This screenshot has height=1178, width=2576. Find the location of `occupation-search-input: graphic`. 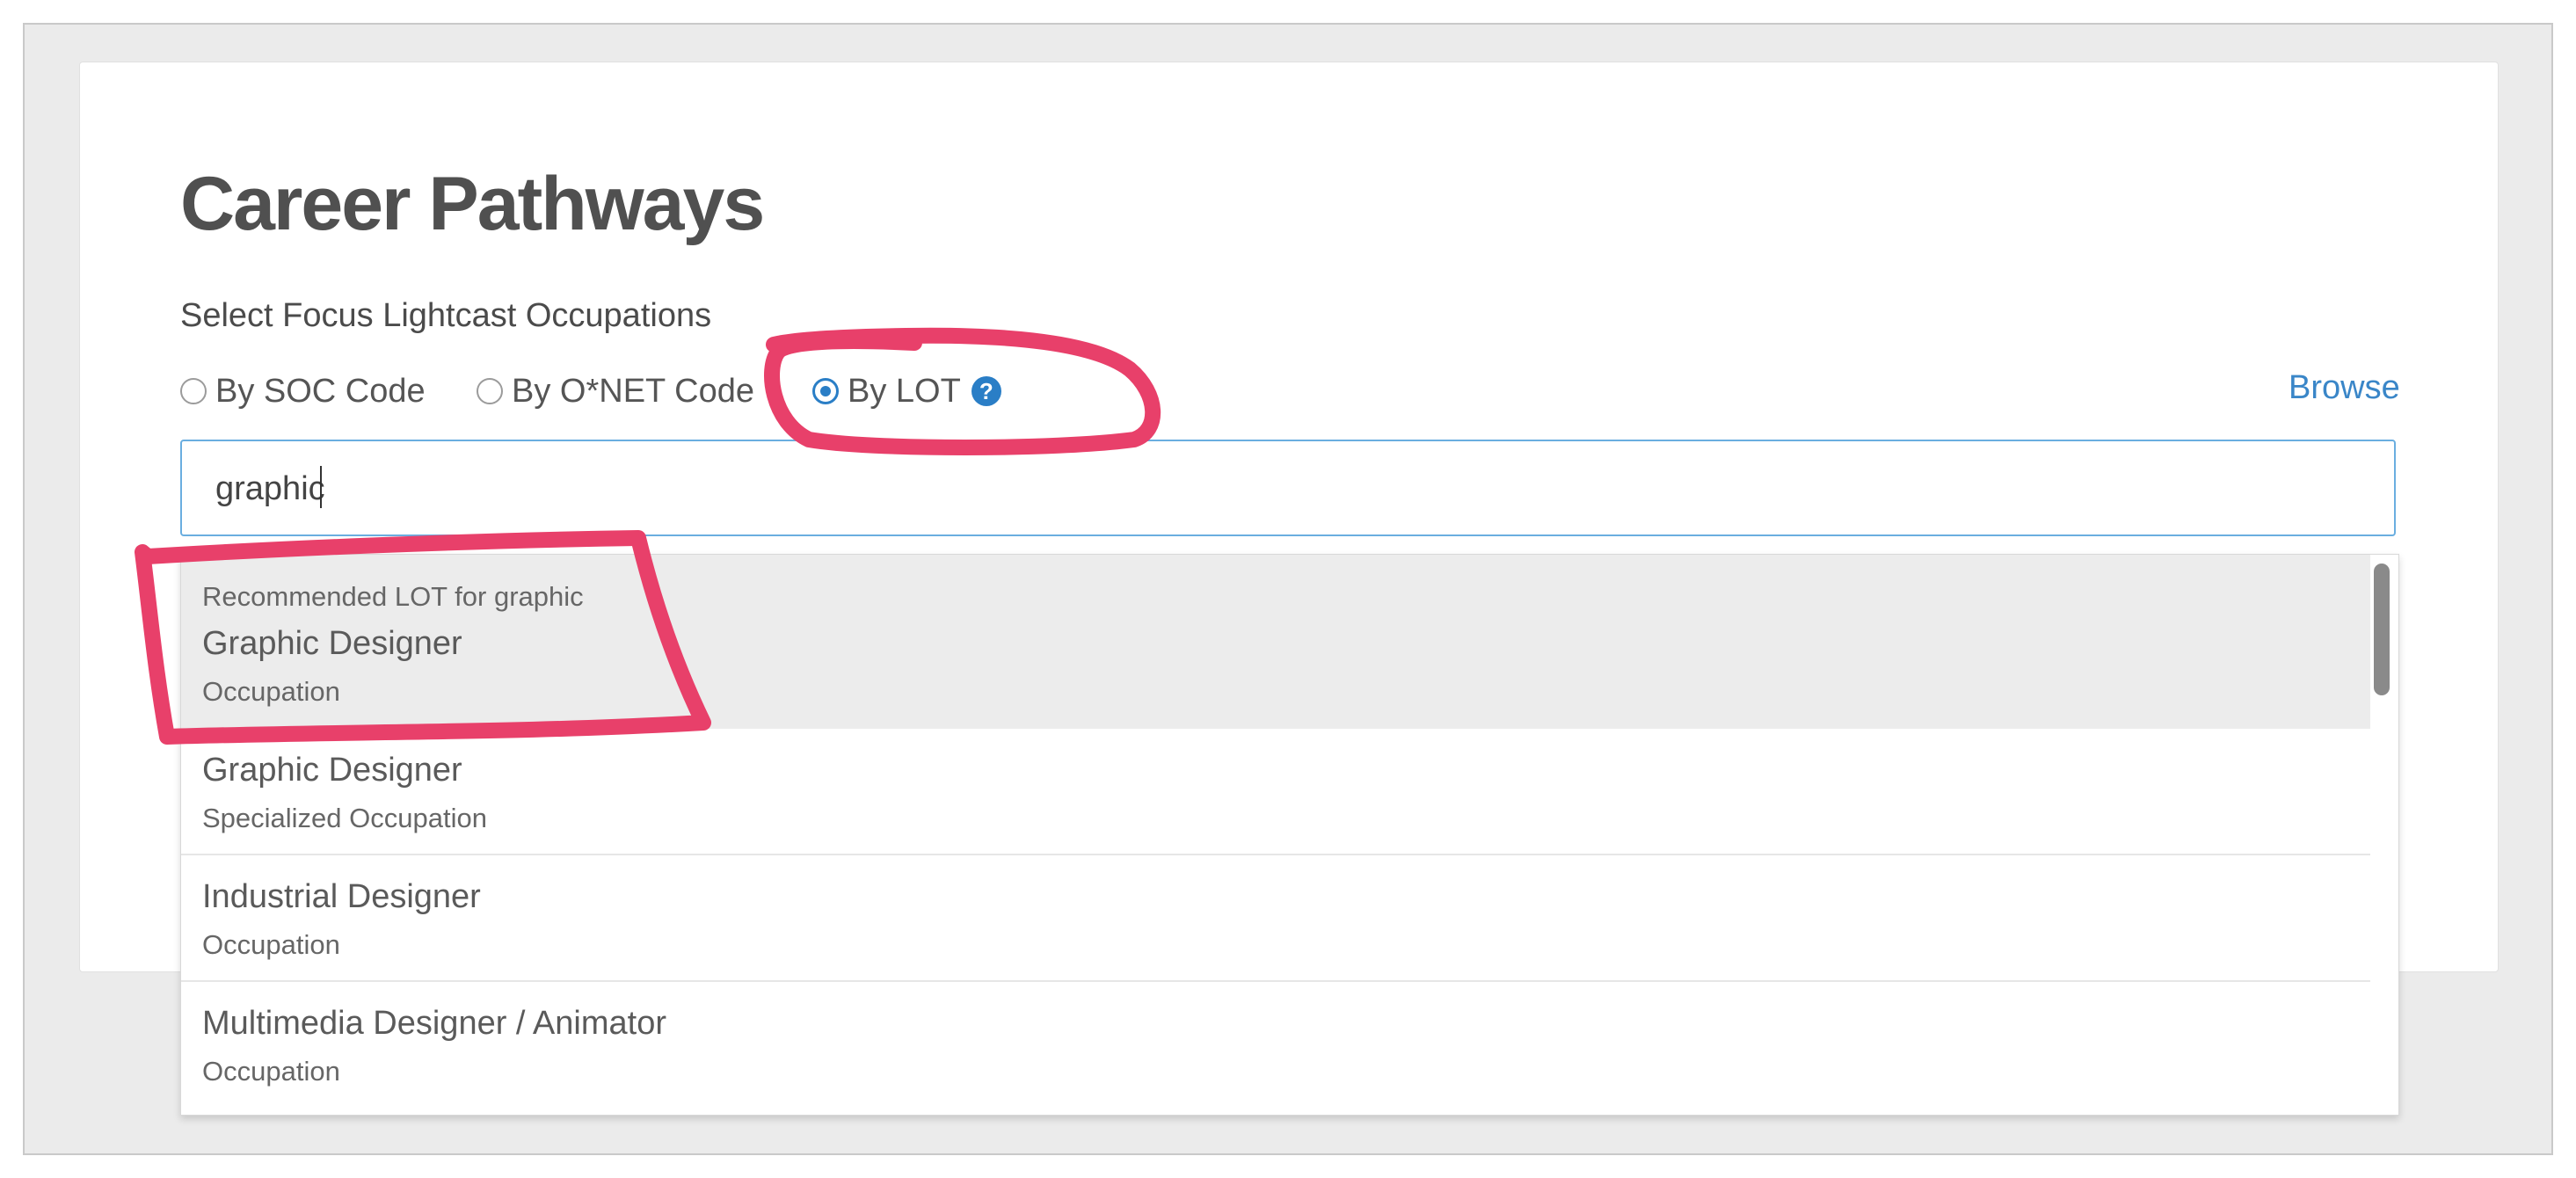

occupation-search-input: graphic is located at coordinates (1288, 488).